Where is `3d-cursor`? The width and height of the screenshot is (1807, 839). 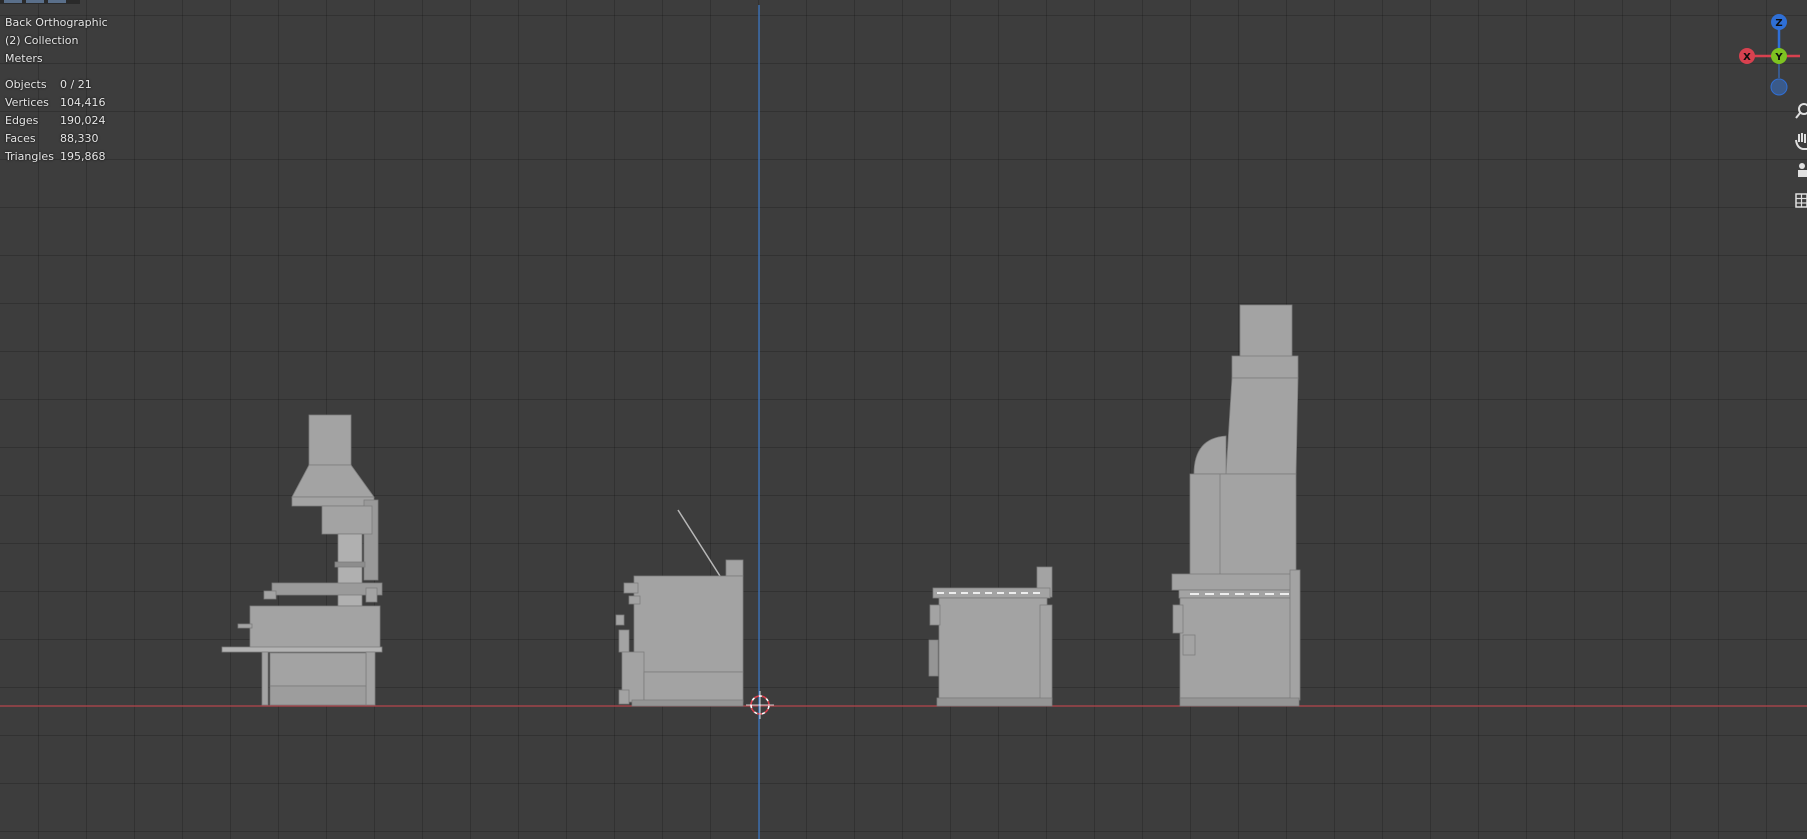
3d-cursor is located at coordinates (760, 705).